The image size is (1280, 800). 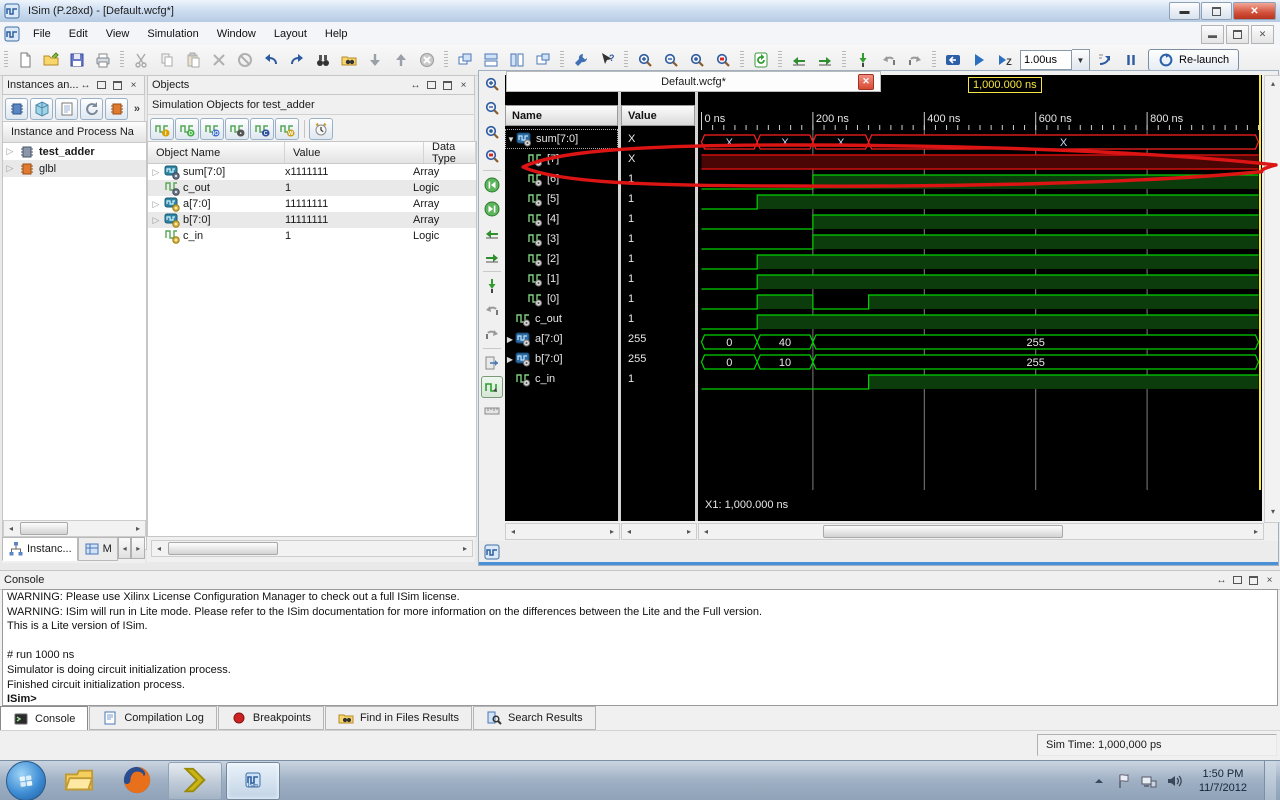 I want to click on waveform-hscrollbar: ◂ ▸, so click(x=981, y=531).